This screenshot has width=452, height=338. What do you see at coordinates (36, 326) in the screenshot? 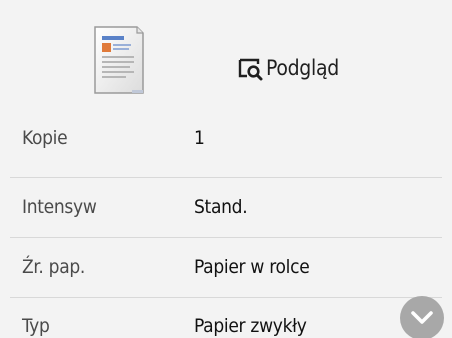
I see `setting-label: Typ` at bounding box center [36, 326].